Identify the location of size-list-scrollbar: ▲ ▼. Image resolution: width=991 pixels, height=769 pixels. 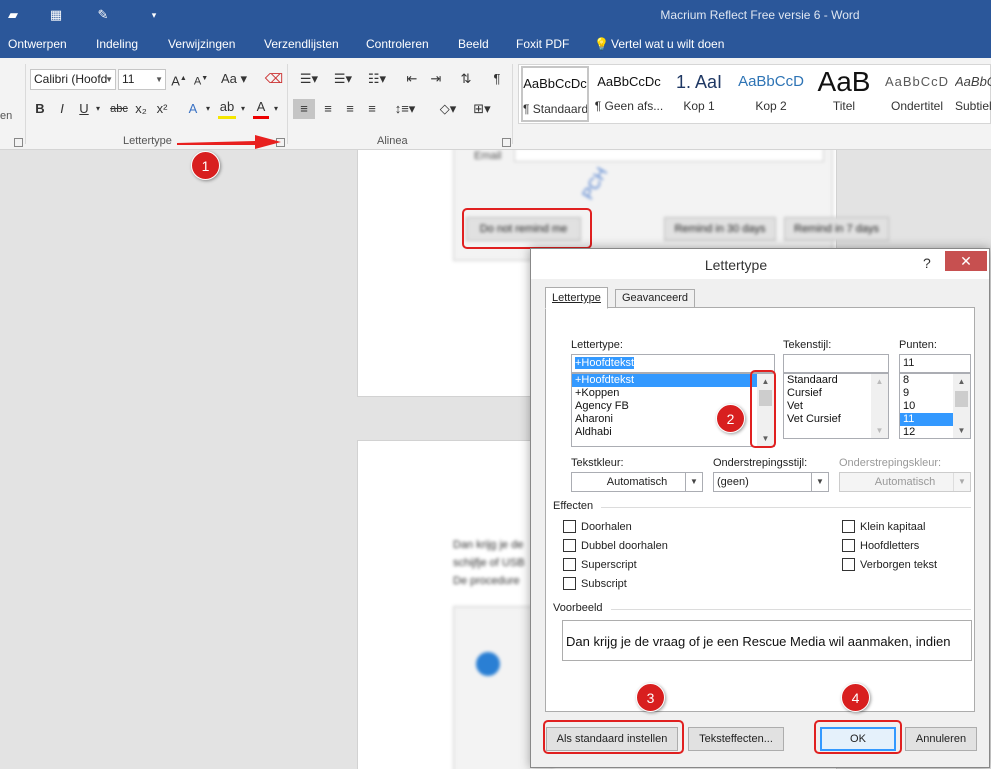
(961, 406).